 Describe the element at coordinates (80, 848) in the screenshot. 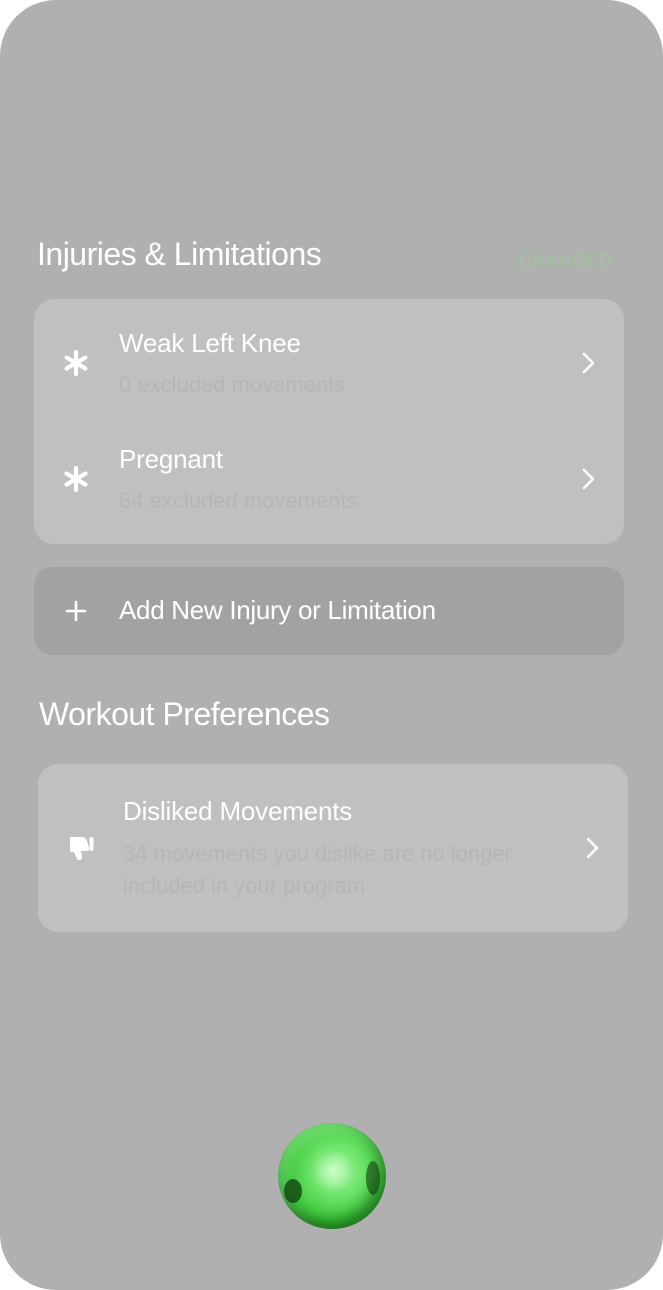

I see `thumbs-down-icon` at that location.